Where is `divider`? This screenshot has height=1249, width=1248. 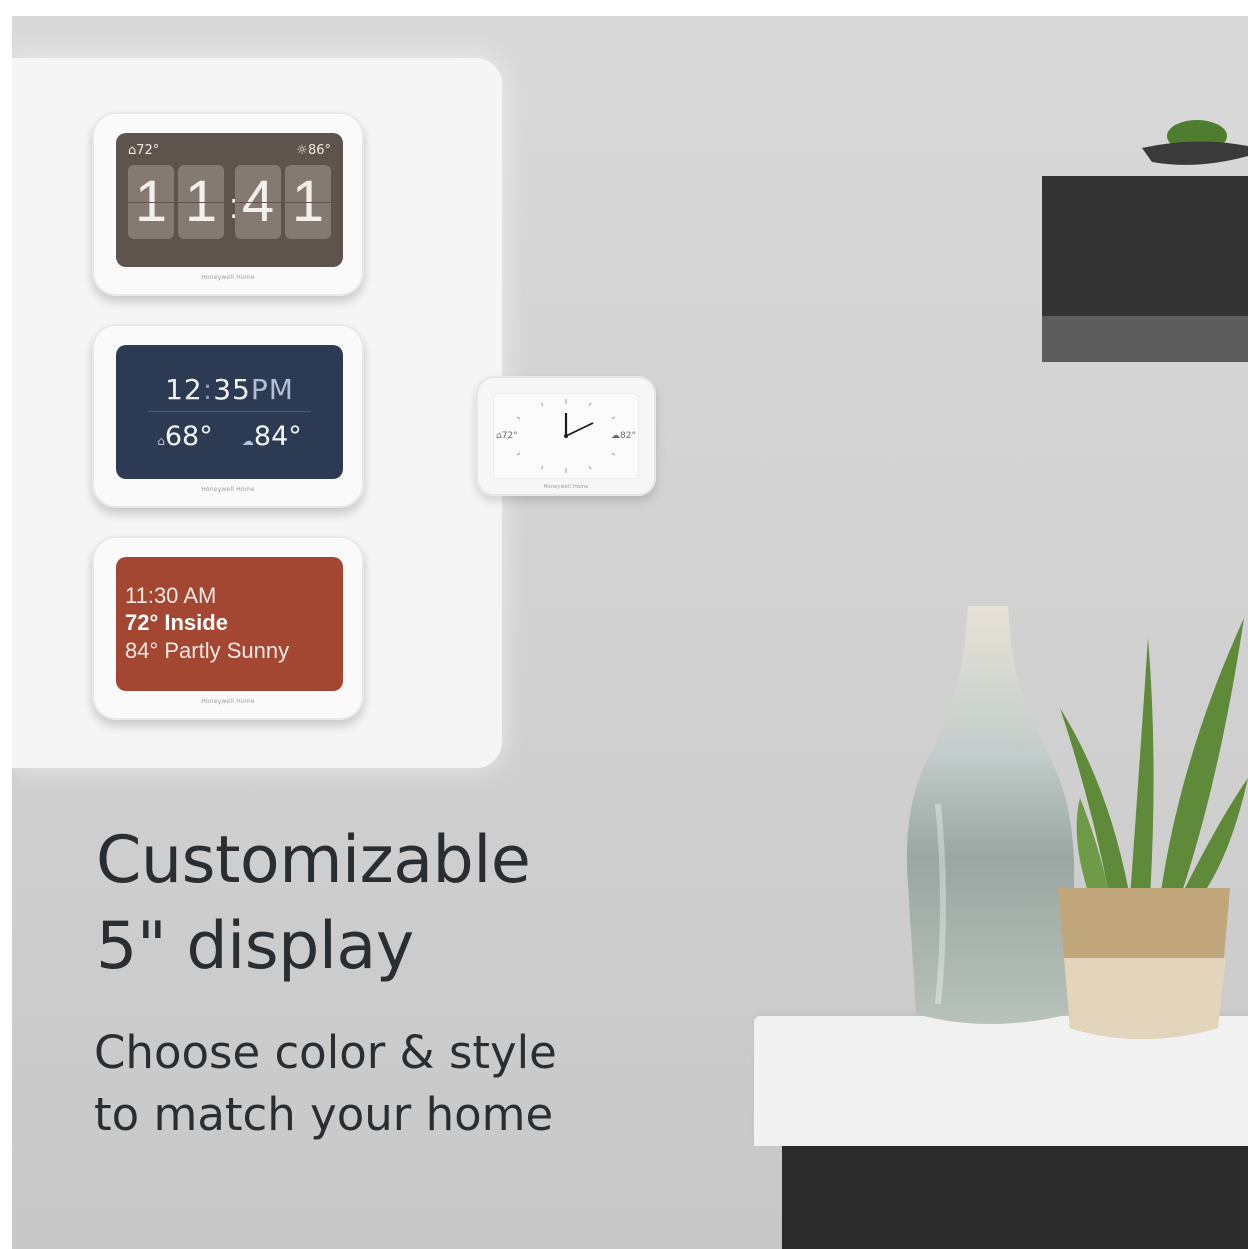
divider is located at coordinates (229, 411).